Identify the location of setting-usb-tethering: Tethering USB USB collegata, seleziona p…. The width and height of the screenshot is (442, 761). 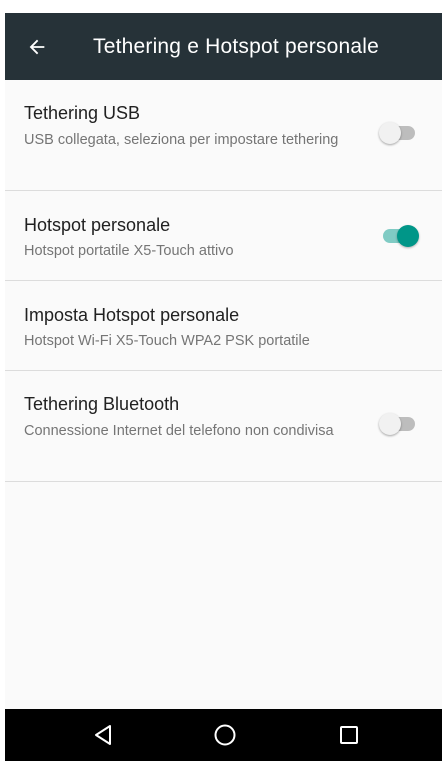
(223, 135).